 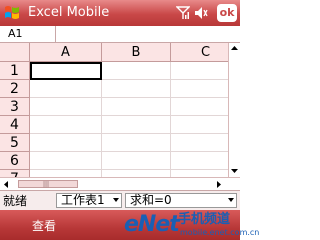 What do you see at coordinates (234, 110) in the screenshot?
I see `vertical-scrollbar` at bounding box center [234, 110].